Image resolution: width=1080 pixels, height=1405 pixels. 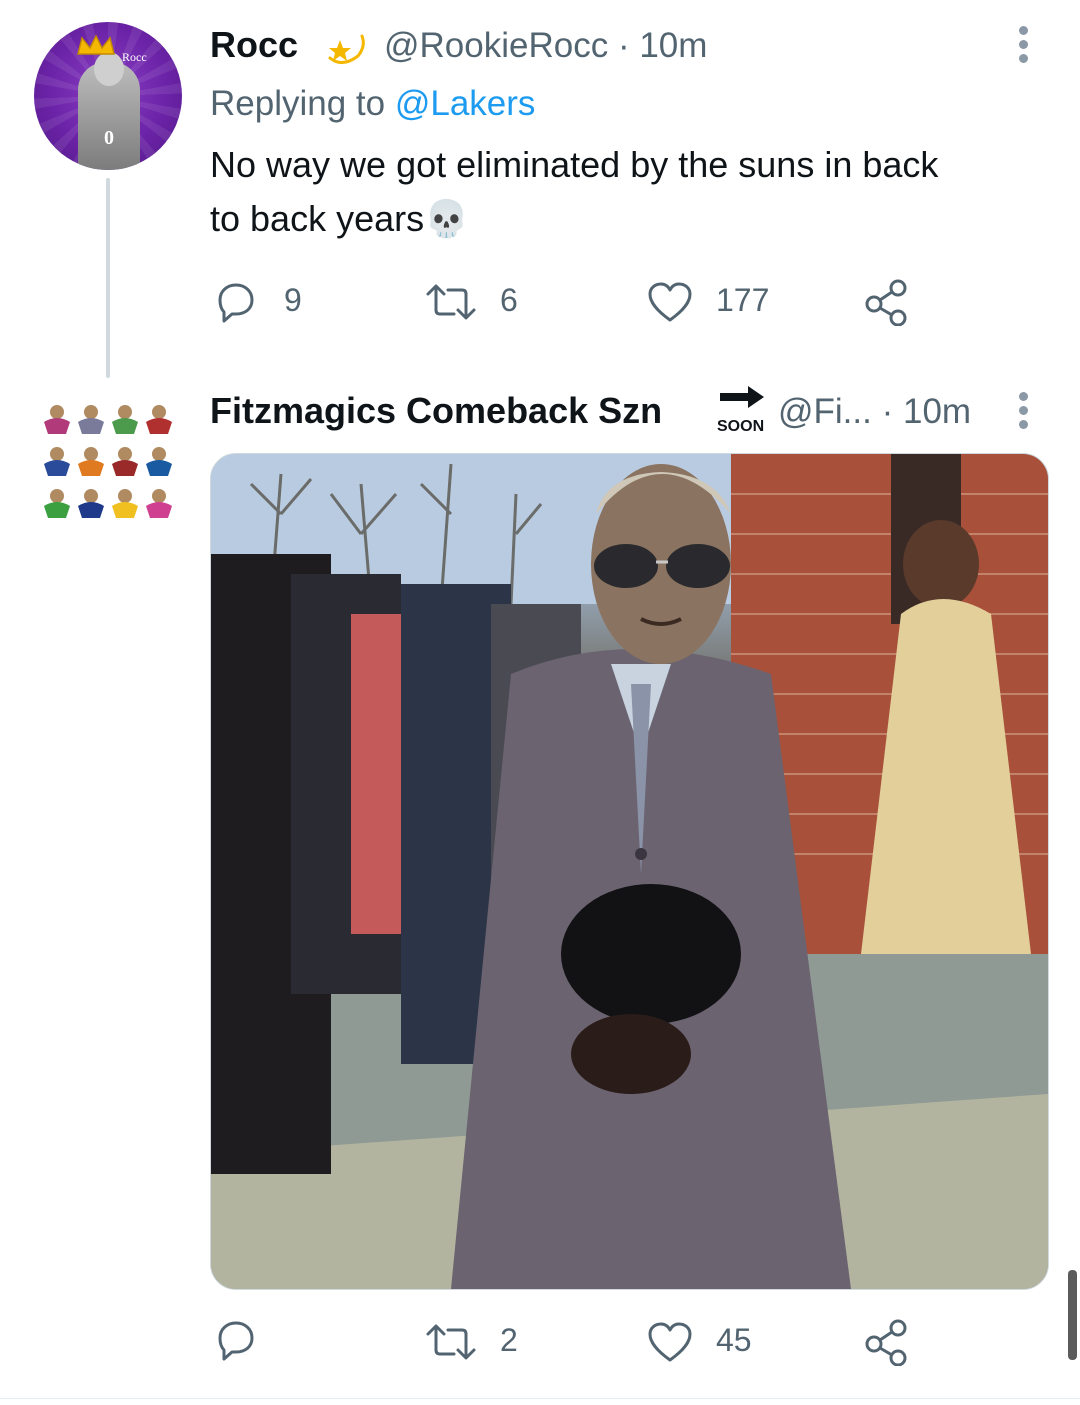 What do you see at coordinates (743, 300) in the screenshot?
I see `like-count: 177` at bounding box center [743, 300].